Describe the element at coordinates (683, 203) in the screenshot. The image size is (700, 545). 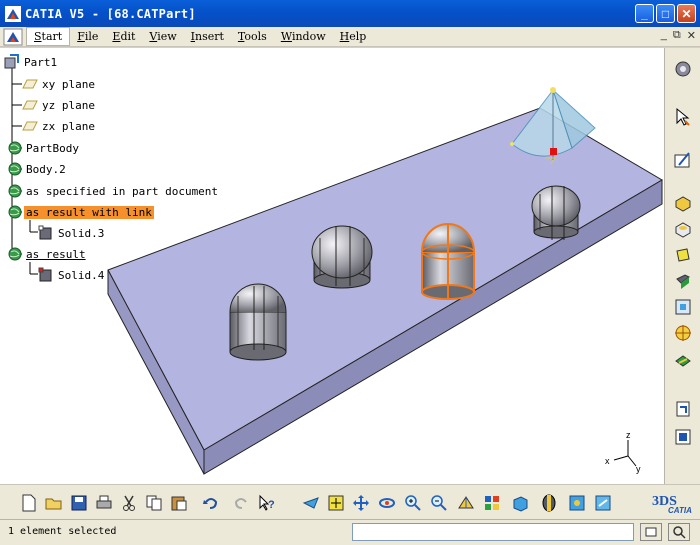
I see `pad-button` at that location.